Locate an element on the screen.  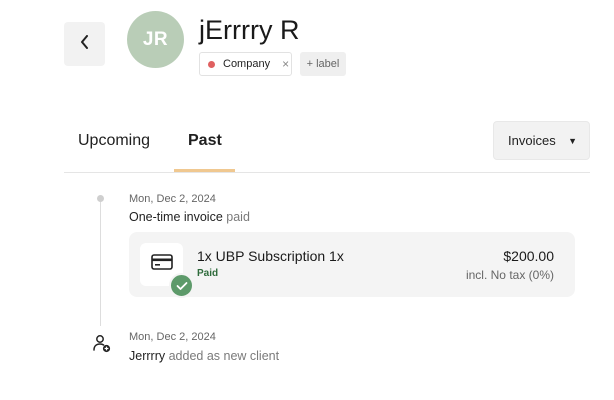
paid-check-icon is located at coordinates (181, 285).